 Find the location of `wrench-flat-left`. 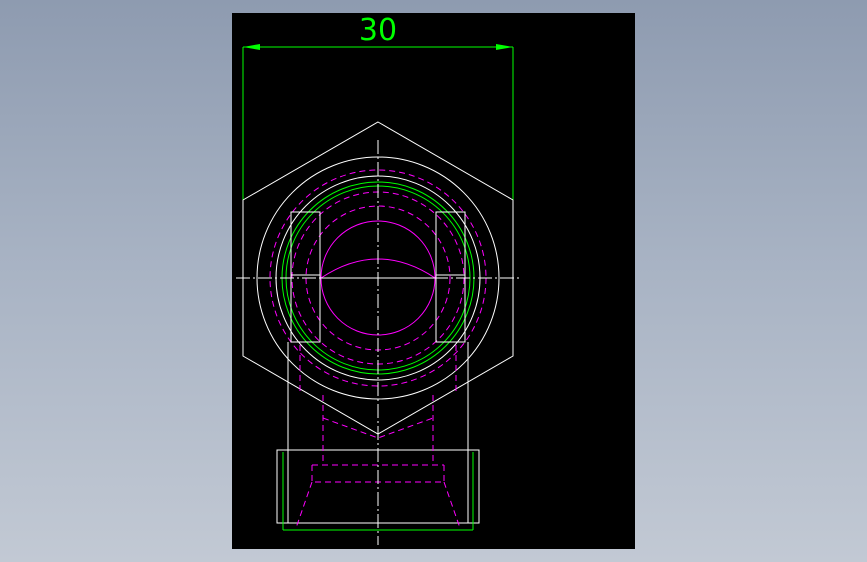

wrench-flat-left is located at coordinates (305, 277).